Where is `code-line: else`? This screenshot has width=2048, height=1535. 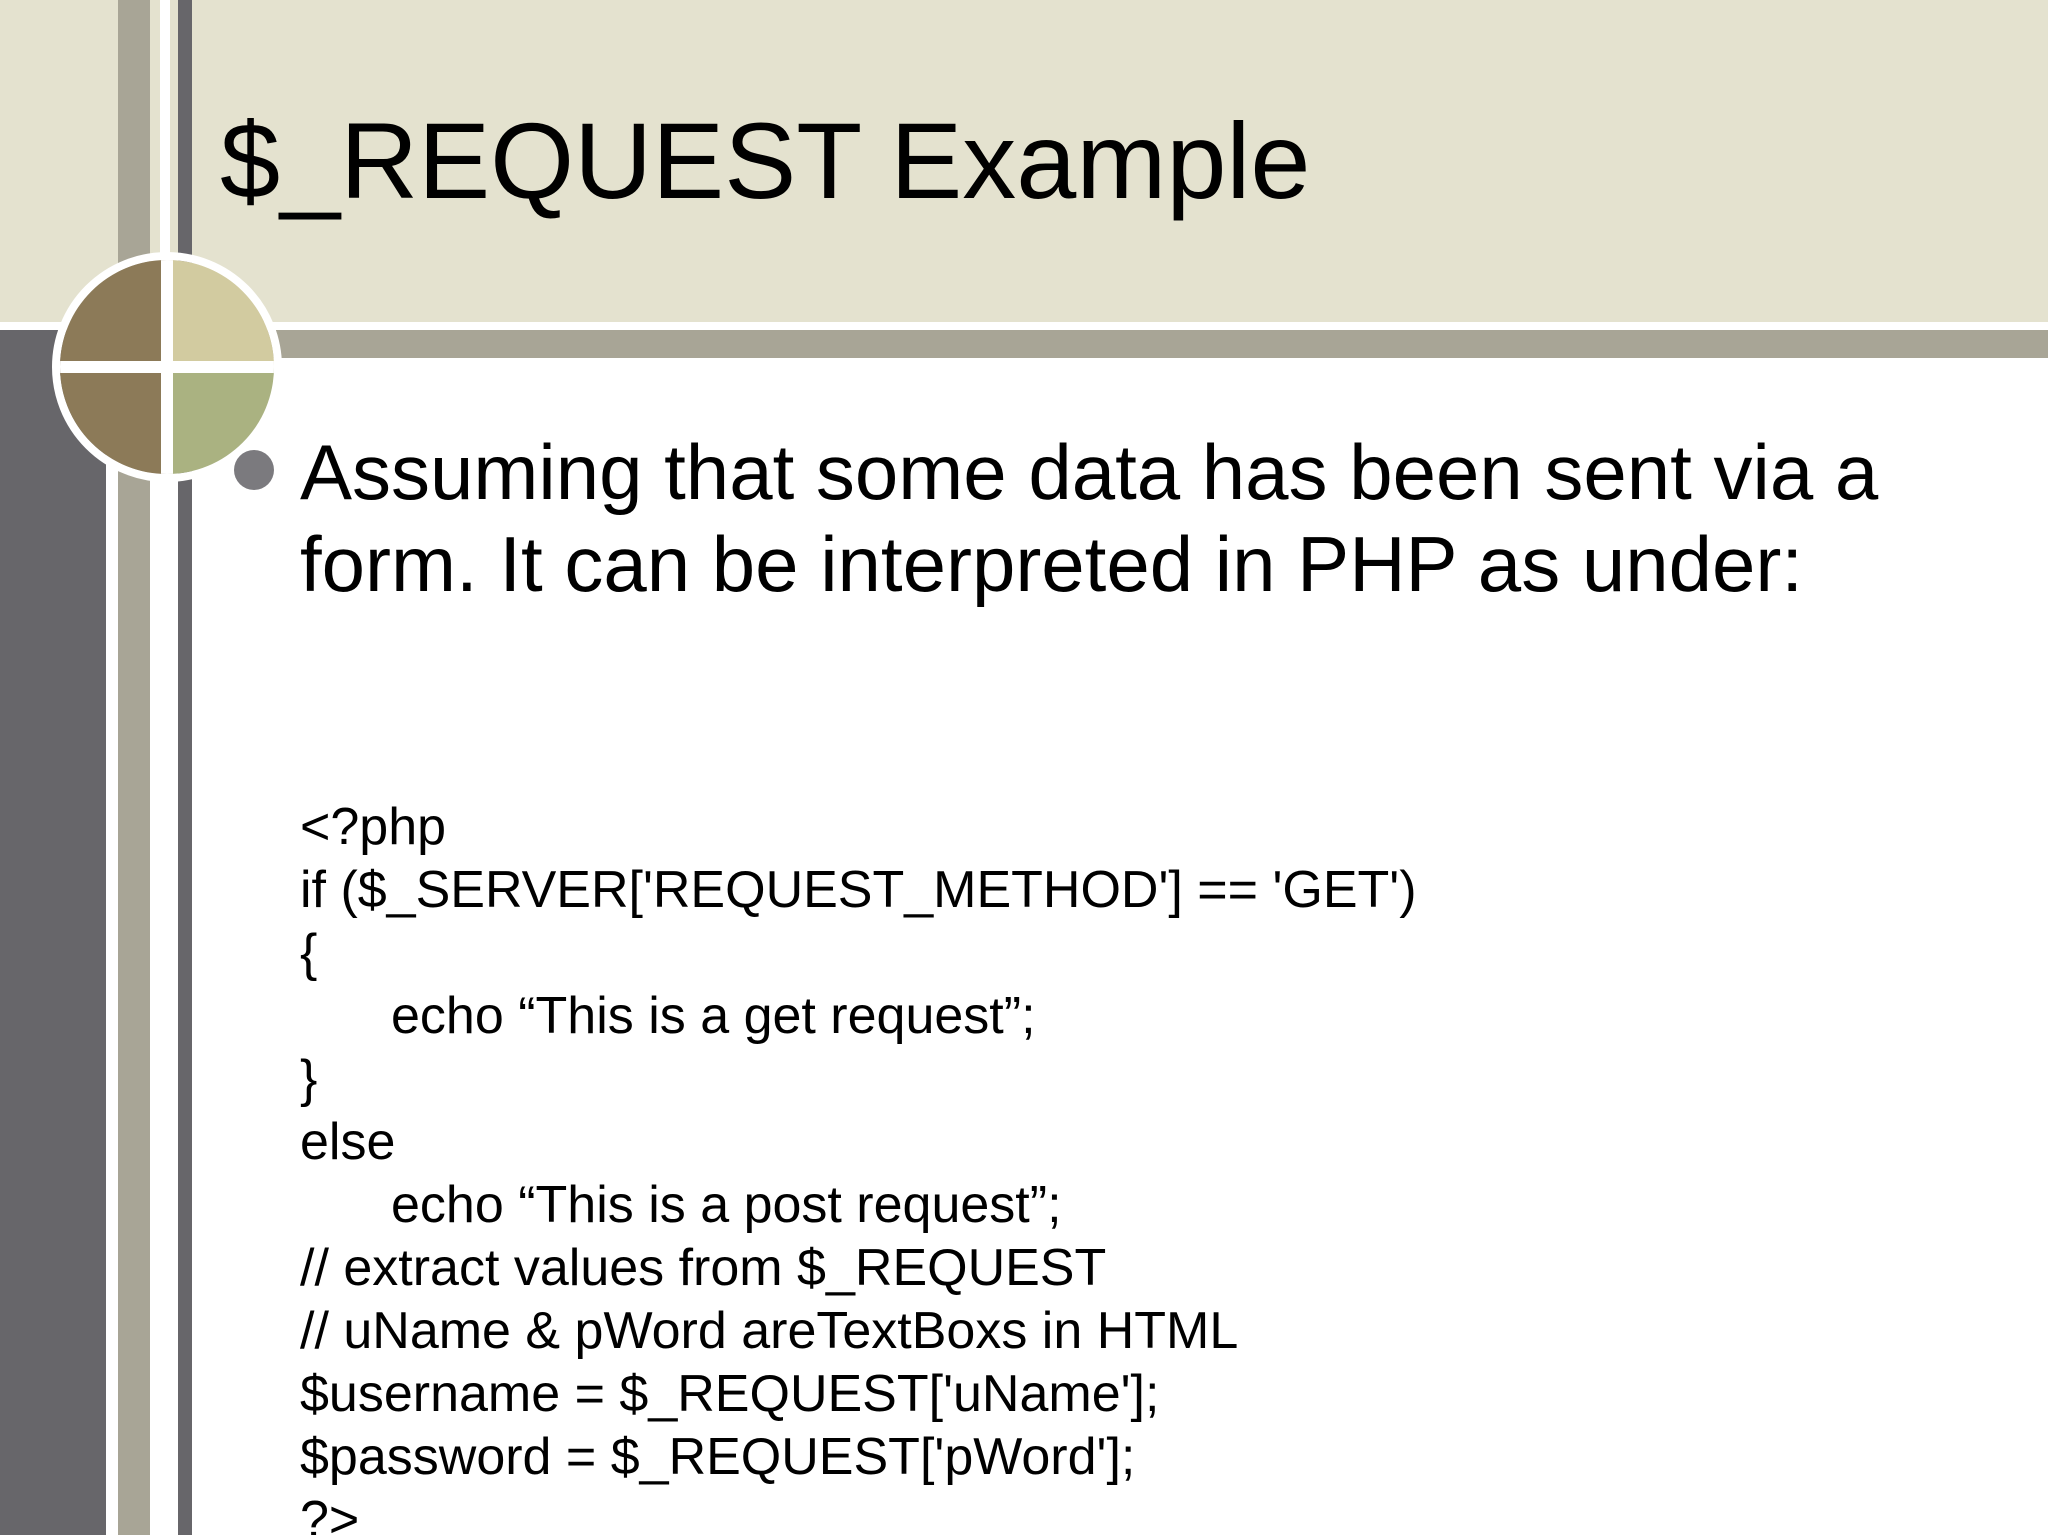
code-line: else is located at coordinates (348, 1142).